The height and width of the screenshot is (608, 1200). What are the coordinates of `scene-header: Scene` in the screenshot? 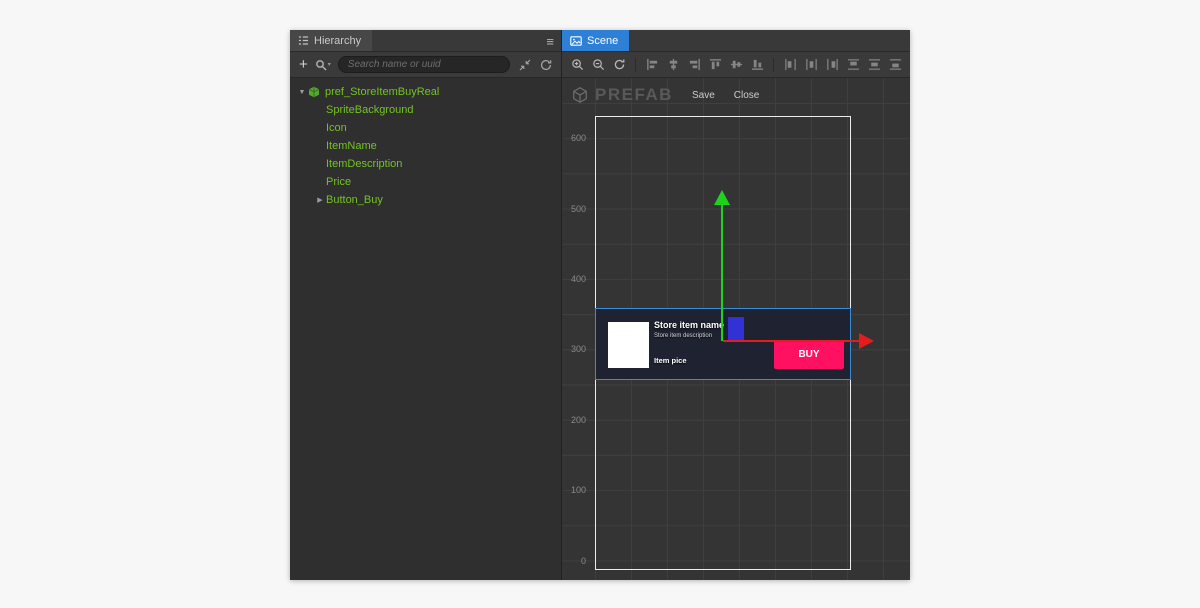 It's located at (736, 41).